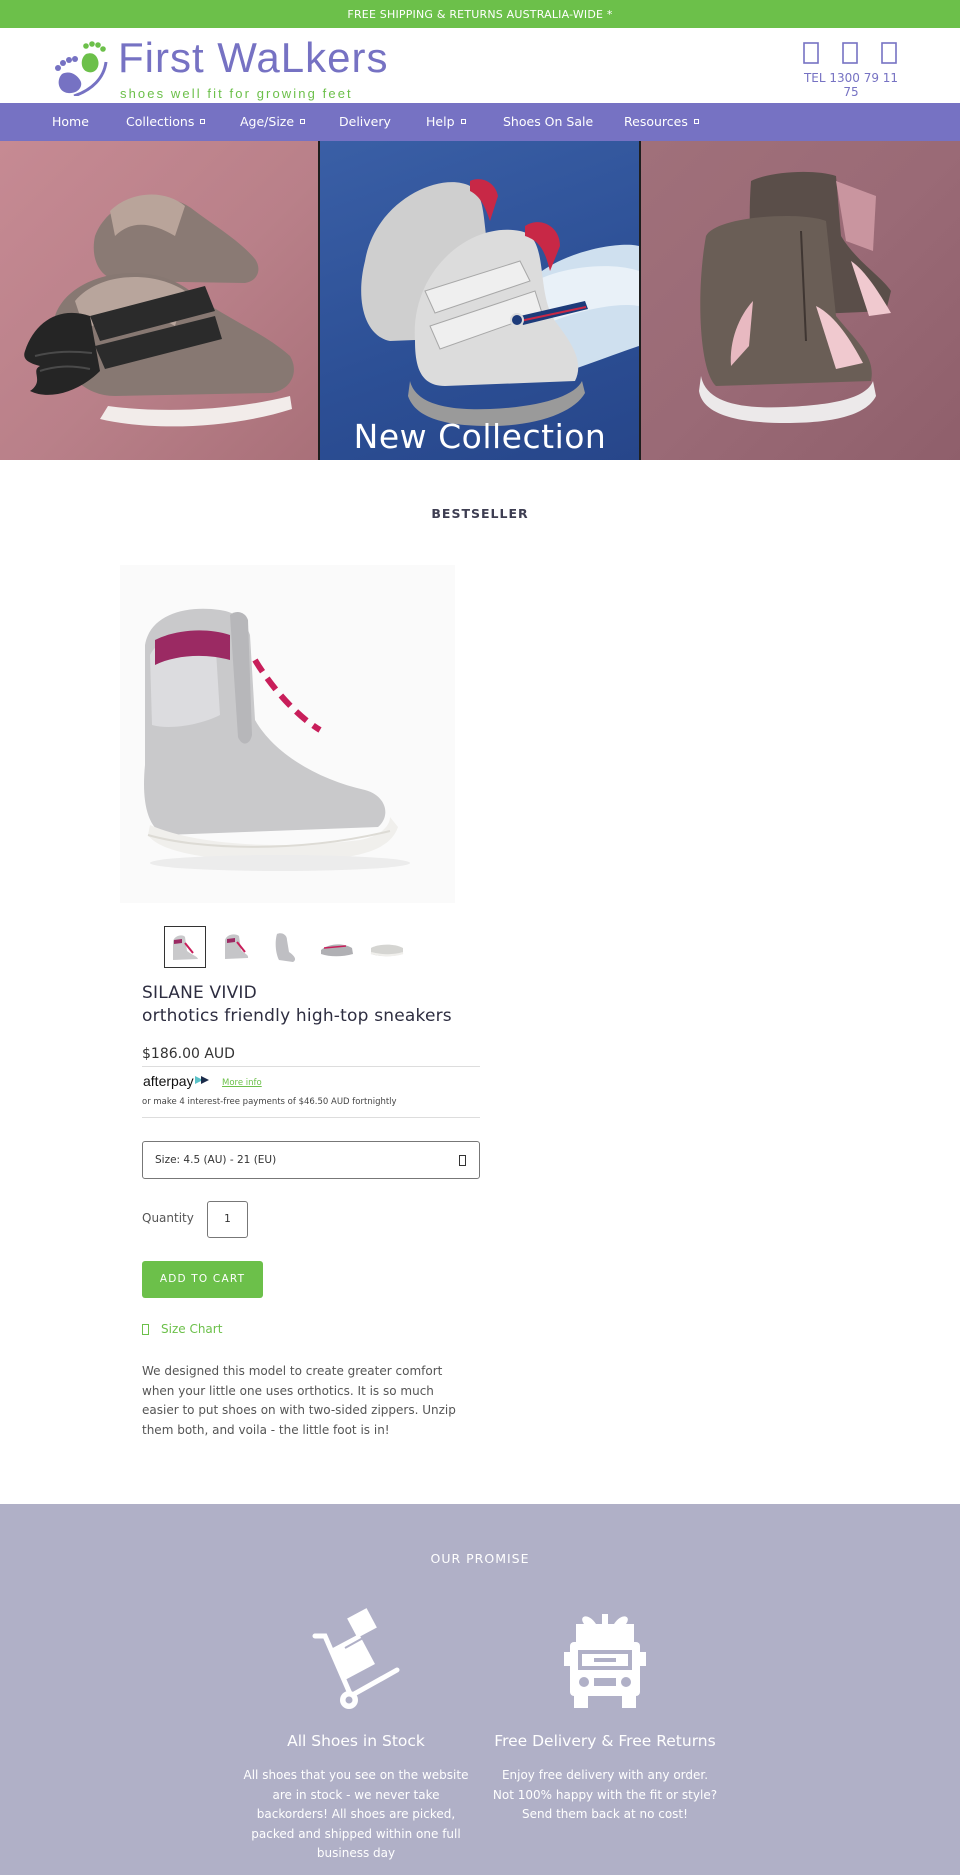 This screenshot has width=960, height=1875. I want to click on product-subtitle: orthotics friendly high-top sneakers, so click(297, 1016).